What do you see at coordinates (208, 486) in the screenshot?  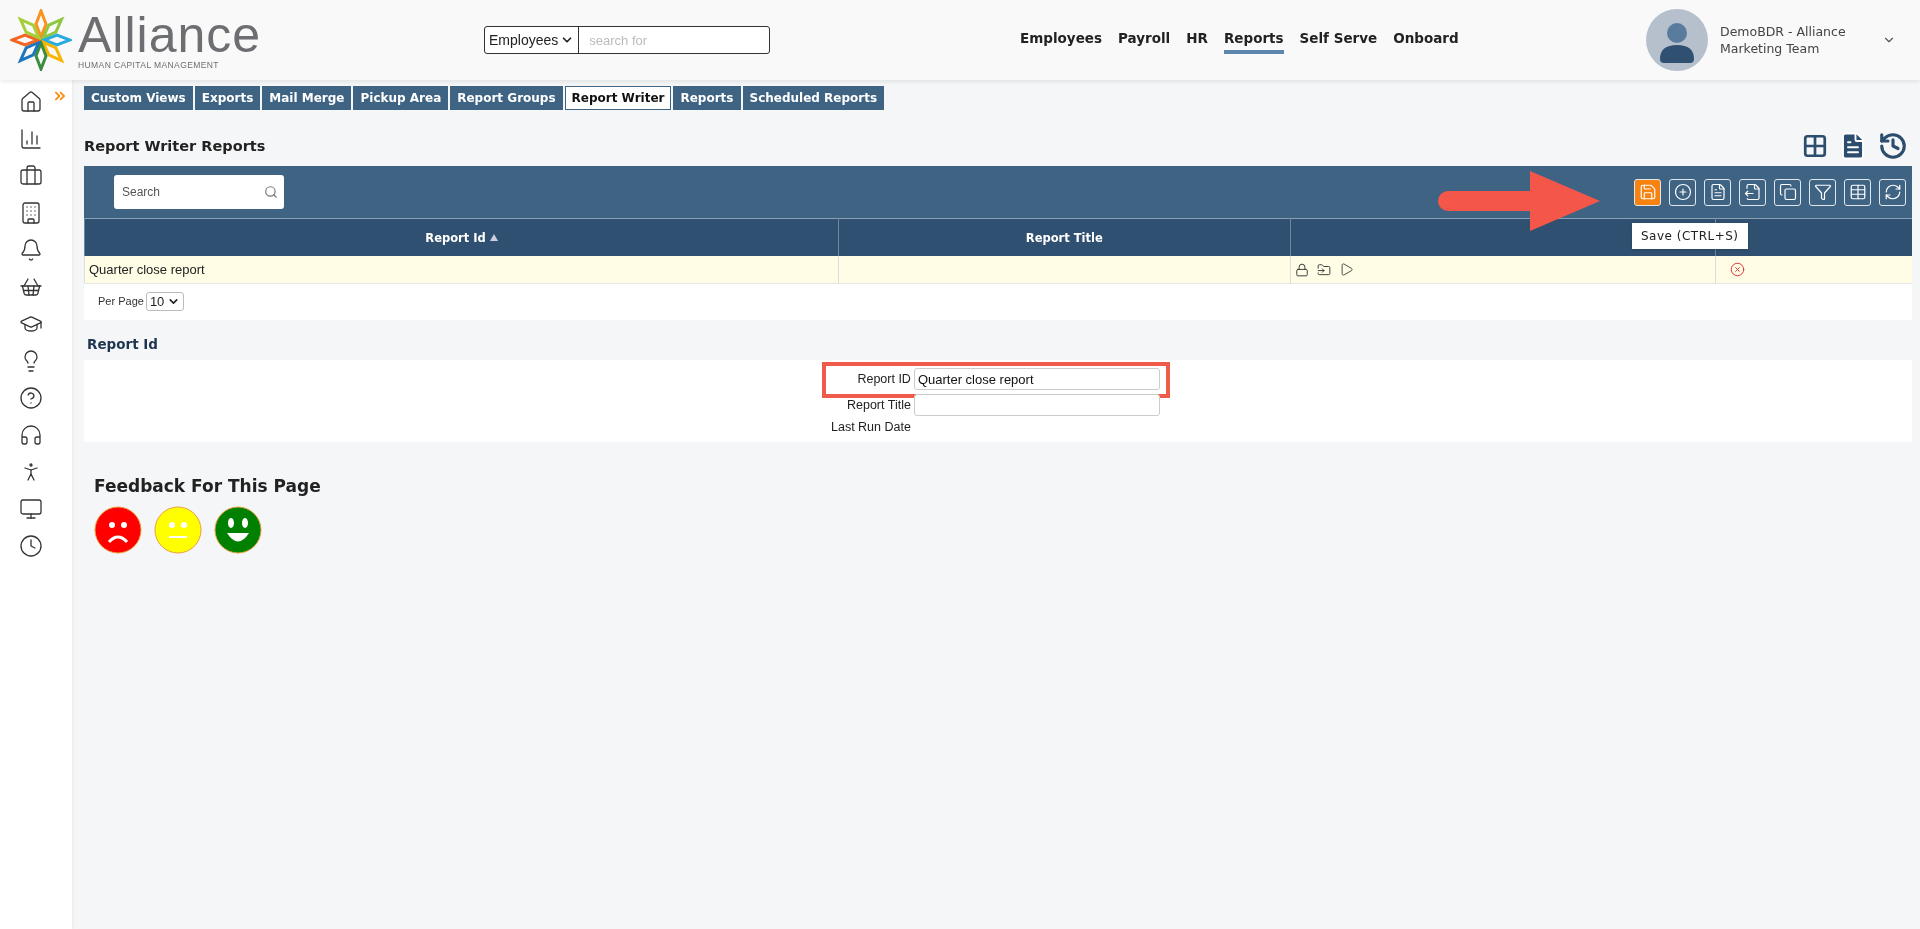 I see `feedback-title: Feedback For This Page` at bounding box center [208, 486].